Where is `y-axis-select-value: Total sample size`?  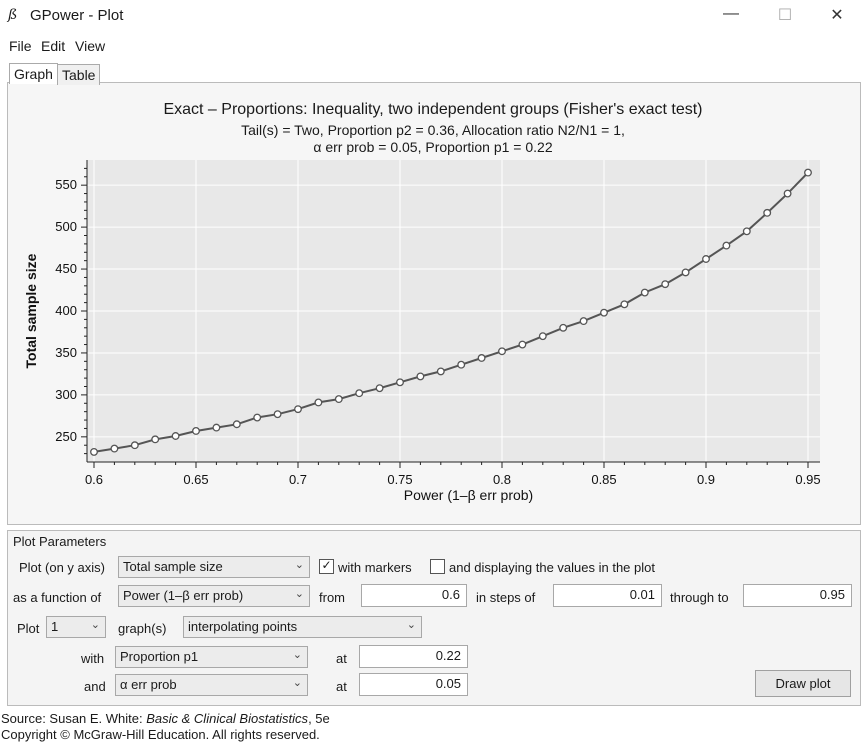
y-axis-select-value: Total sample size is located at coordinates (173, 566).